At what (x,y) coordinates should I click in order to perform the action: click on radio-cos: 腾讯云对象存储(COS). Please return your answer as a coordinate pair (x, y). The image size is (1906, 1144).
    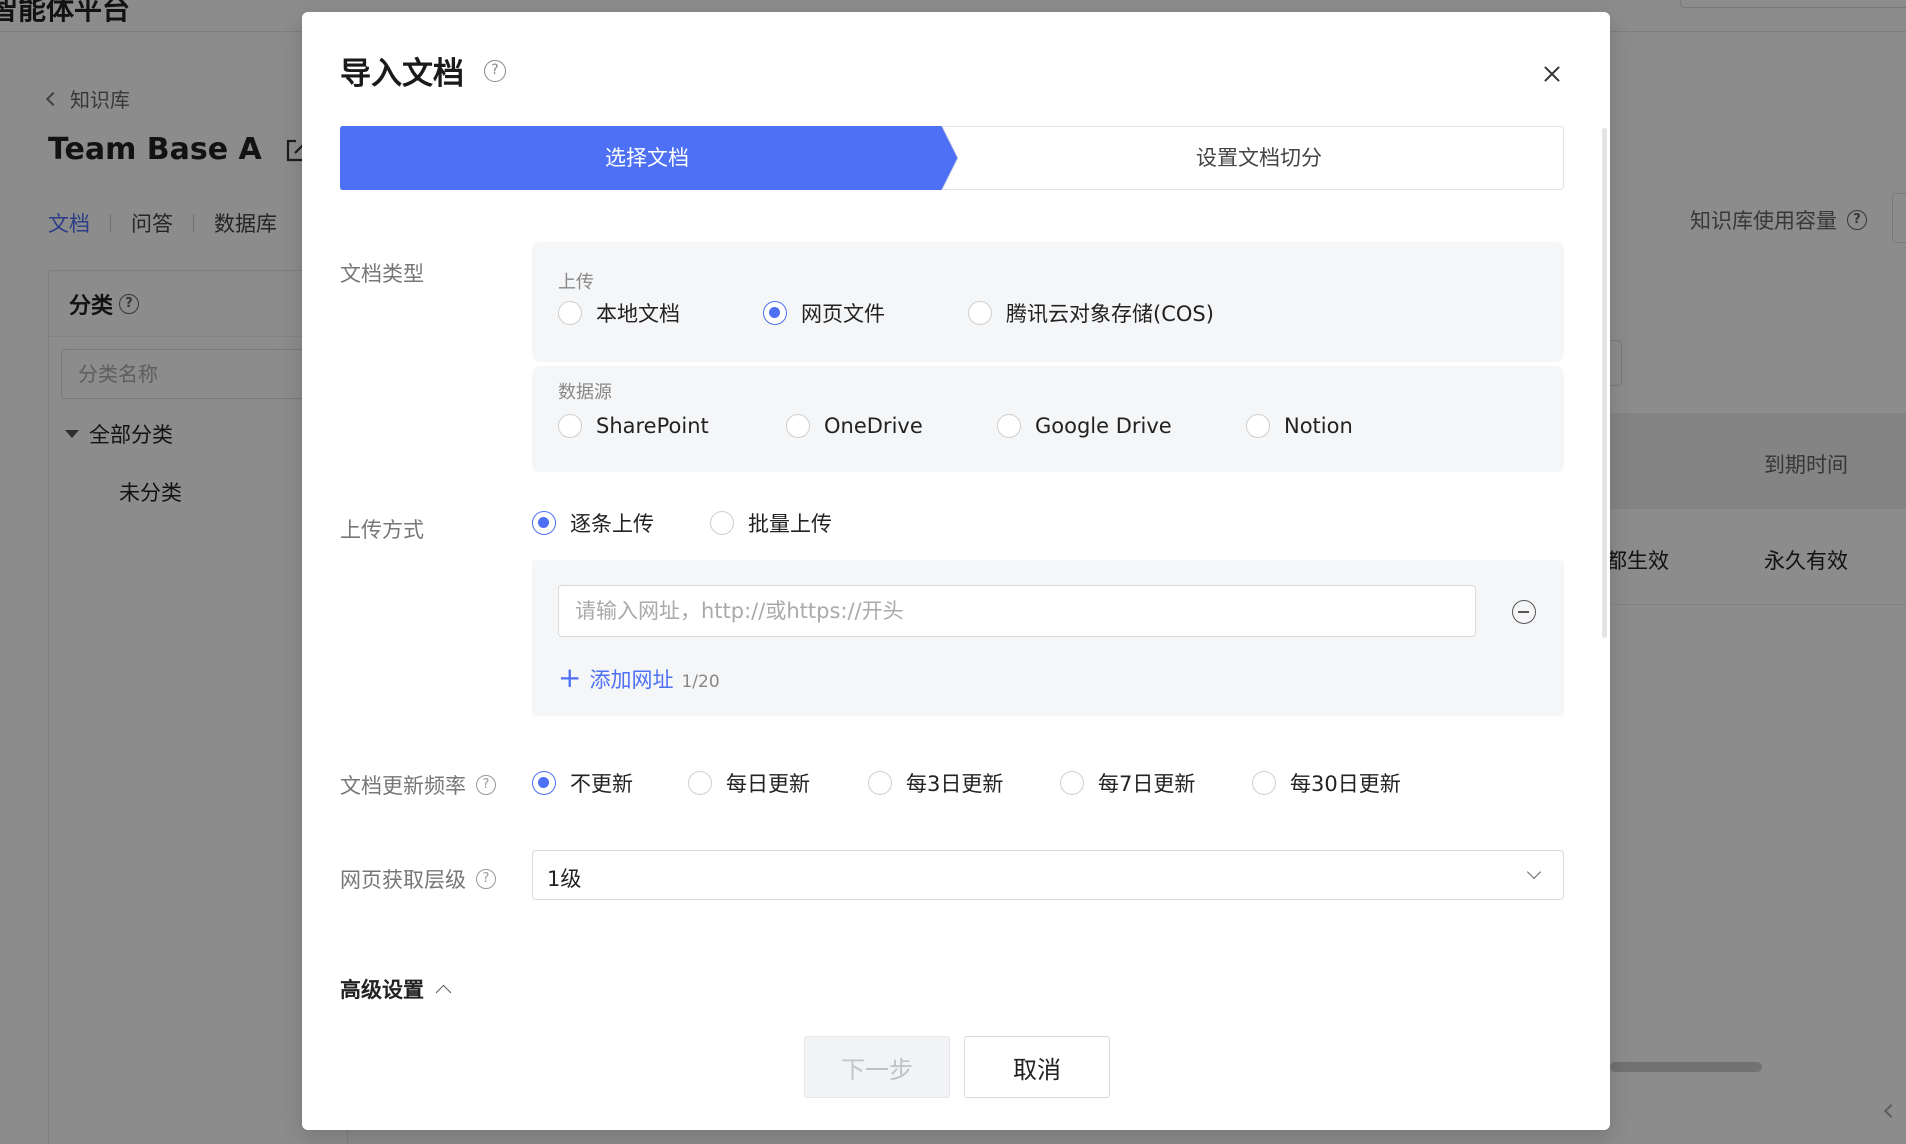
    Looking at the image, I should click on (1091, 313).